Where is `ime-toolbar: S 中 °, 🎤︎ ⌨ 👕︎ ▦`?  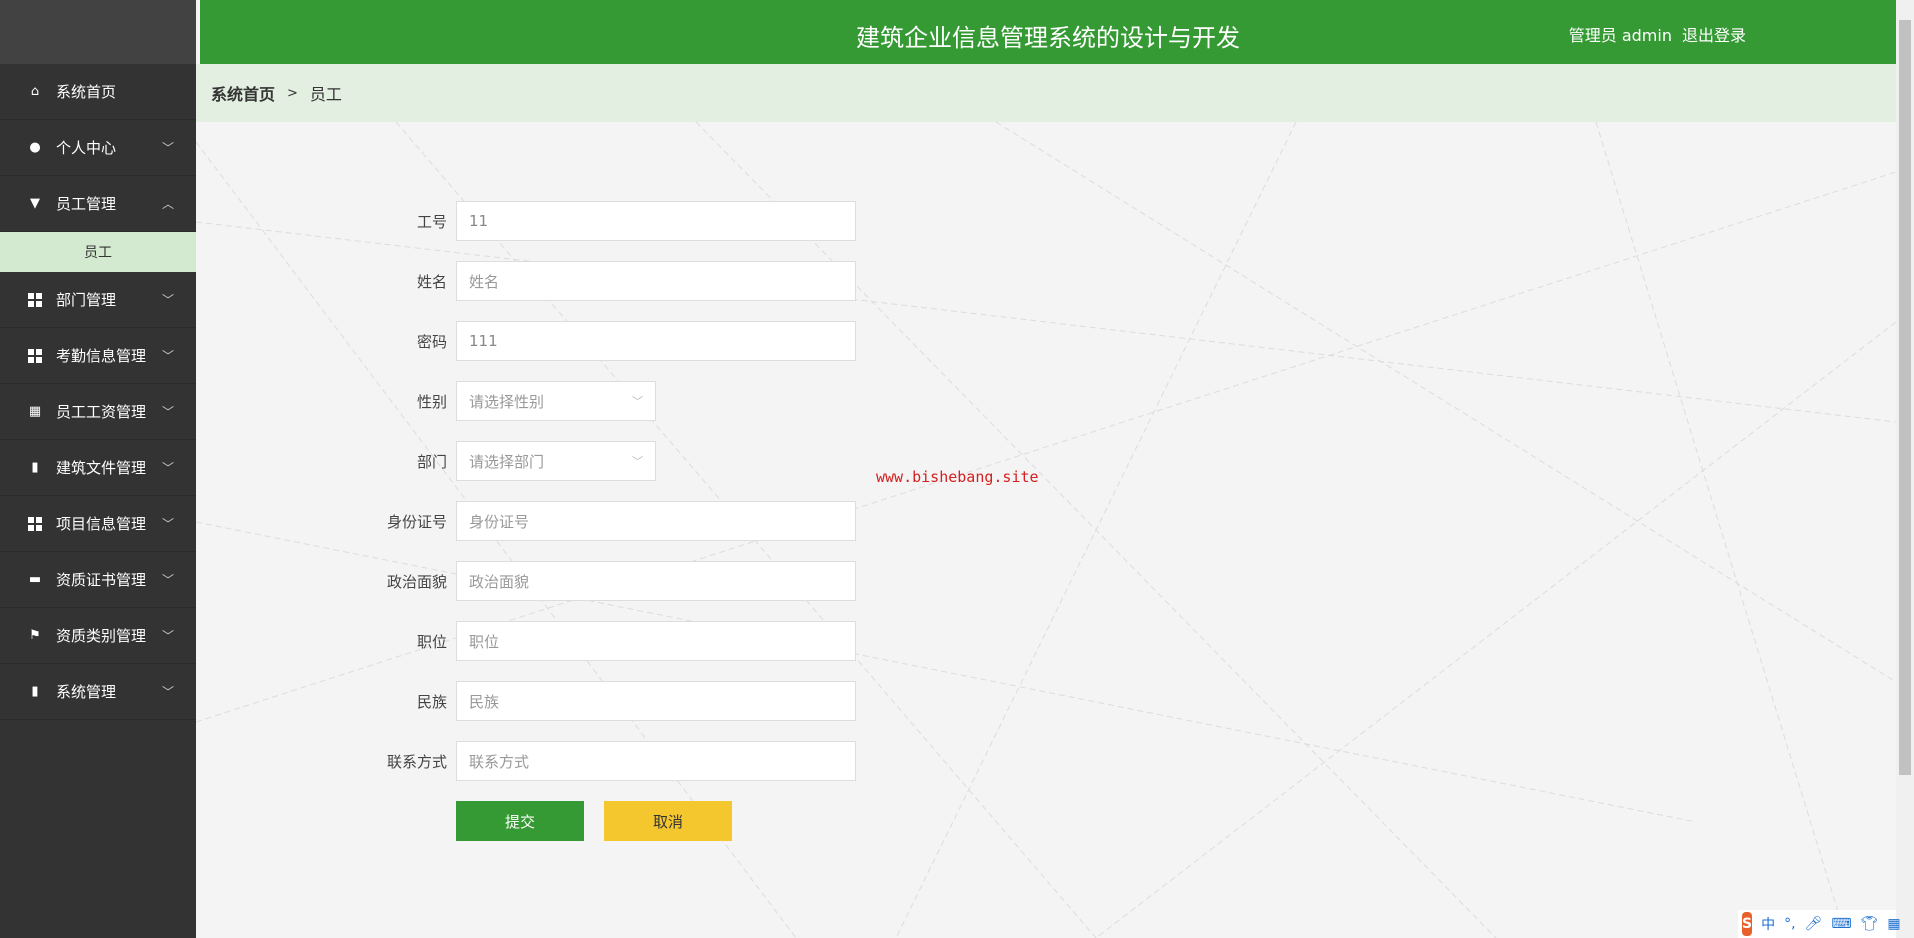
ime-toolbar: S 中 °, 🎤︎ ⌨ 👕︎ ▦ is located at coordinates (1819, 924).